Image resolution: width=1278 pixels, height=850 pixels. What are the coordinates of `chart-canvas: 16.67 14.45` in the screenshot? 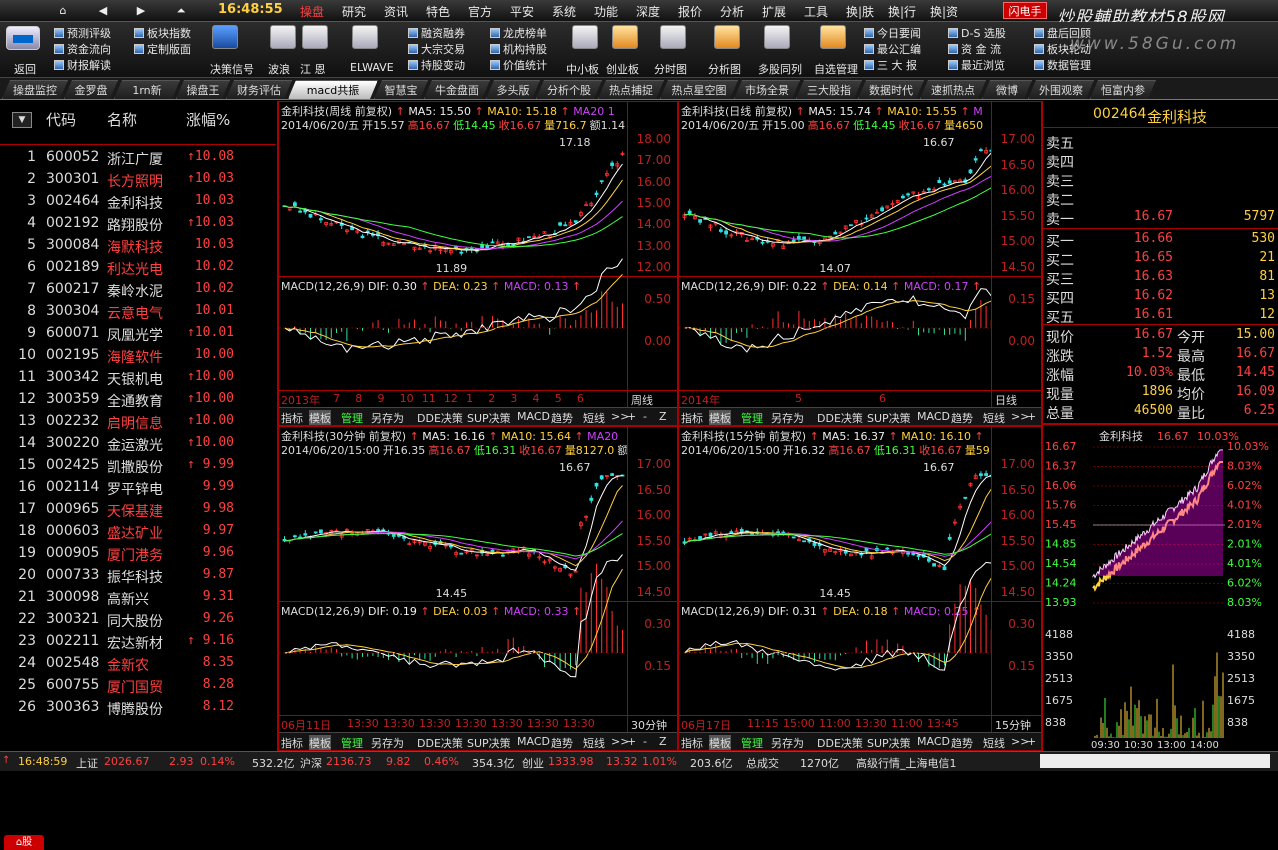 It's located at (835, 579).